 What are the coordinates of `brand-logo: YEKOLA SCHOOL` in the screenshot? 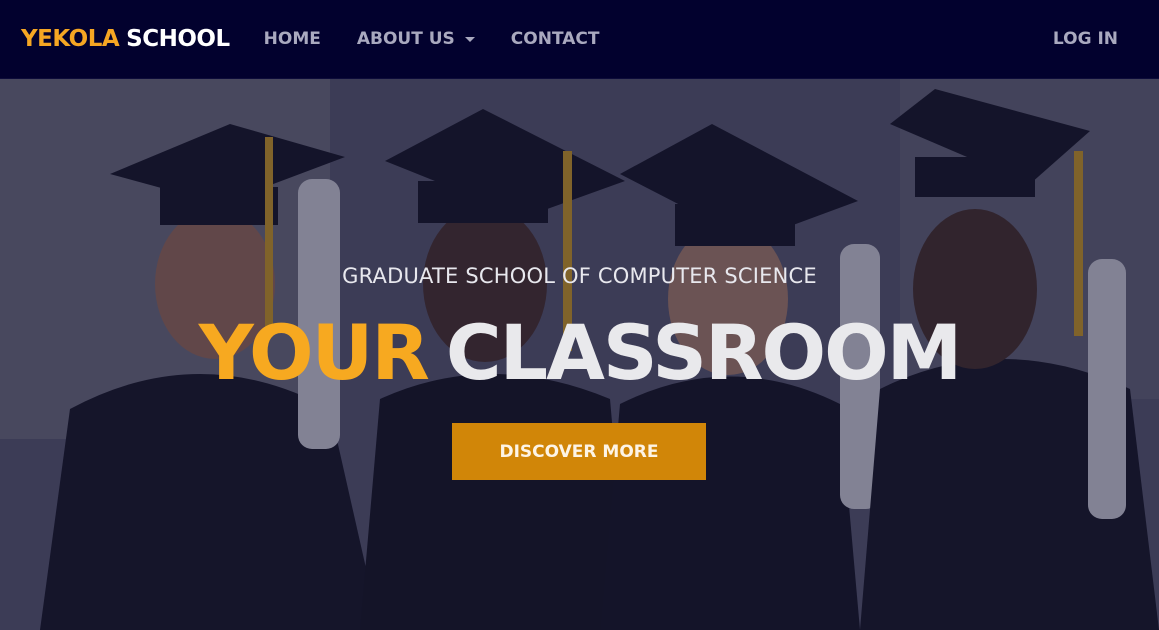 It's located at (125, 39).